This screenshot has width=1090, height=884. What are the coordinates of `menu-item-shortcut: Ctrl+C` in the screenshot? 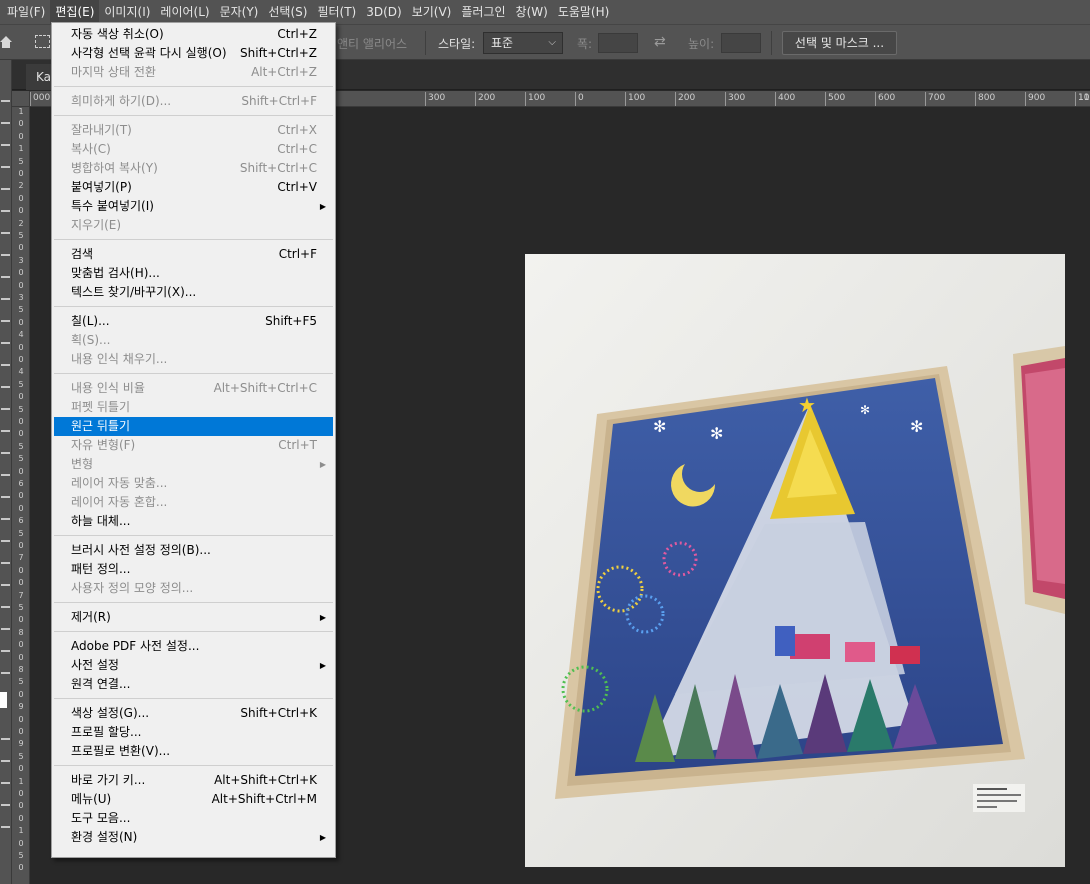 It's located at (297, 149).